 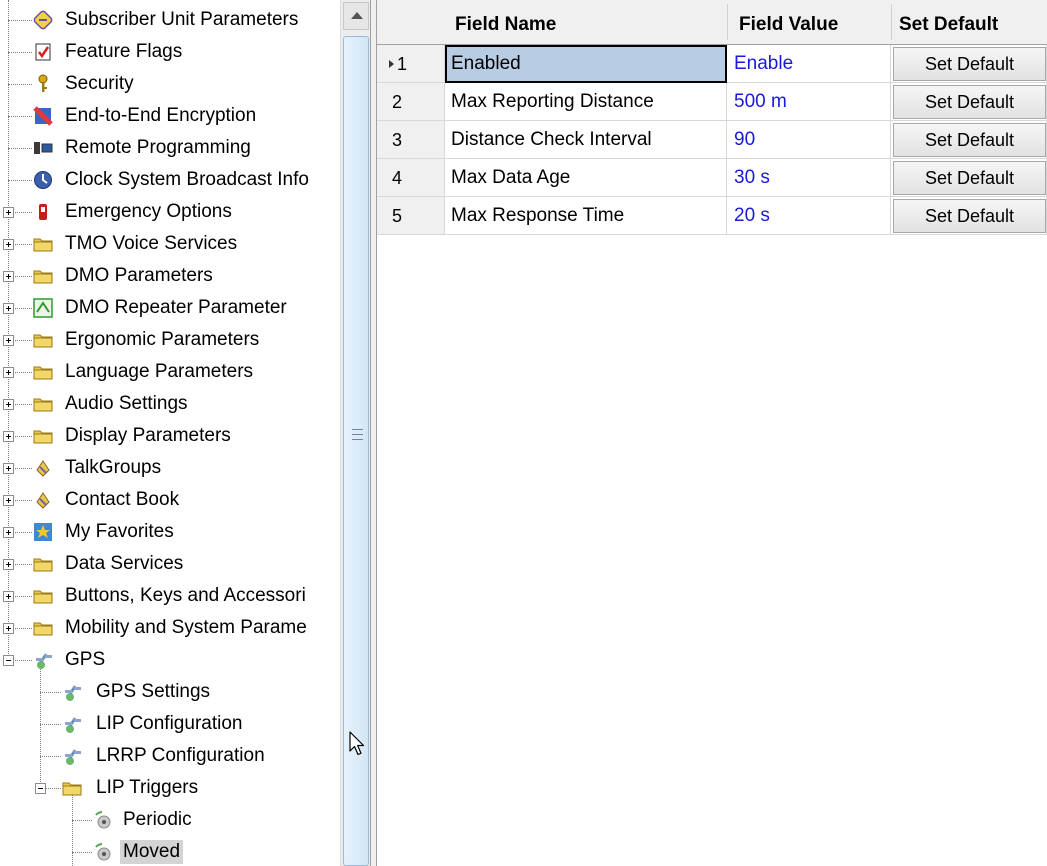 I want to click on tree-item-label: Clock System Broadcast Info, so click(x=187, y=179).